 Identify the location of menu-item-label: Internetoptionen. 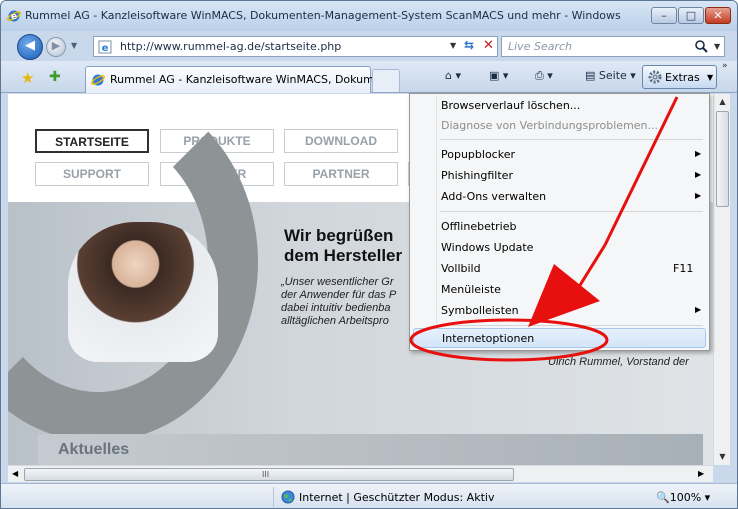
(488, 338).